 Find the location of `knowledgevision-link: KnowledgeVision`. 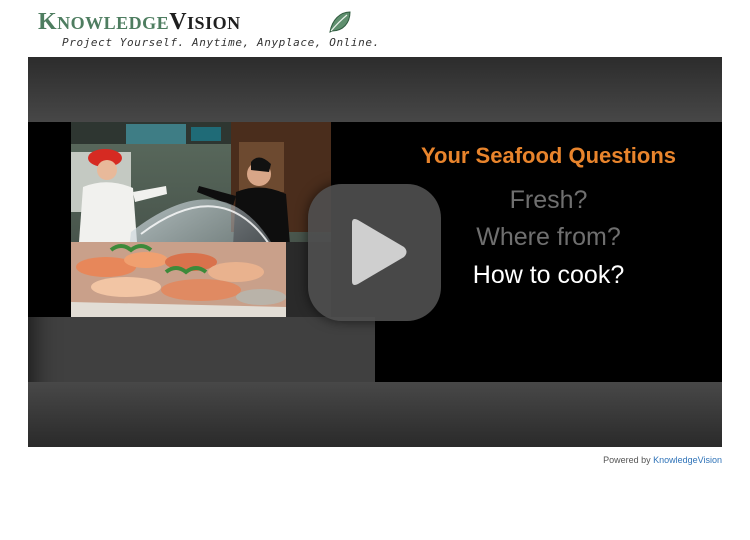

knowledgevision-link: KnowledgeVision is located at coordinates (687, 460).